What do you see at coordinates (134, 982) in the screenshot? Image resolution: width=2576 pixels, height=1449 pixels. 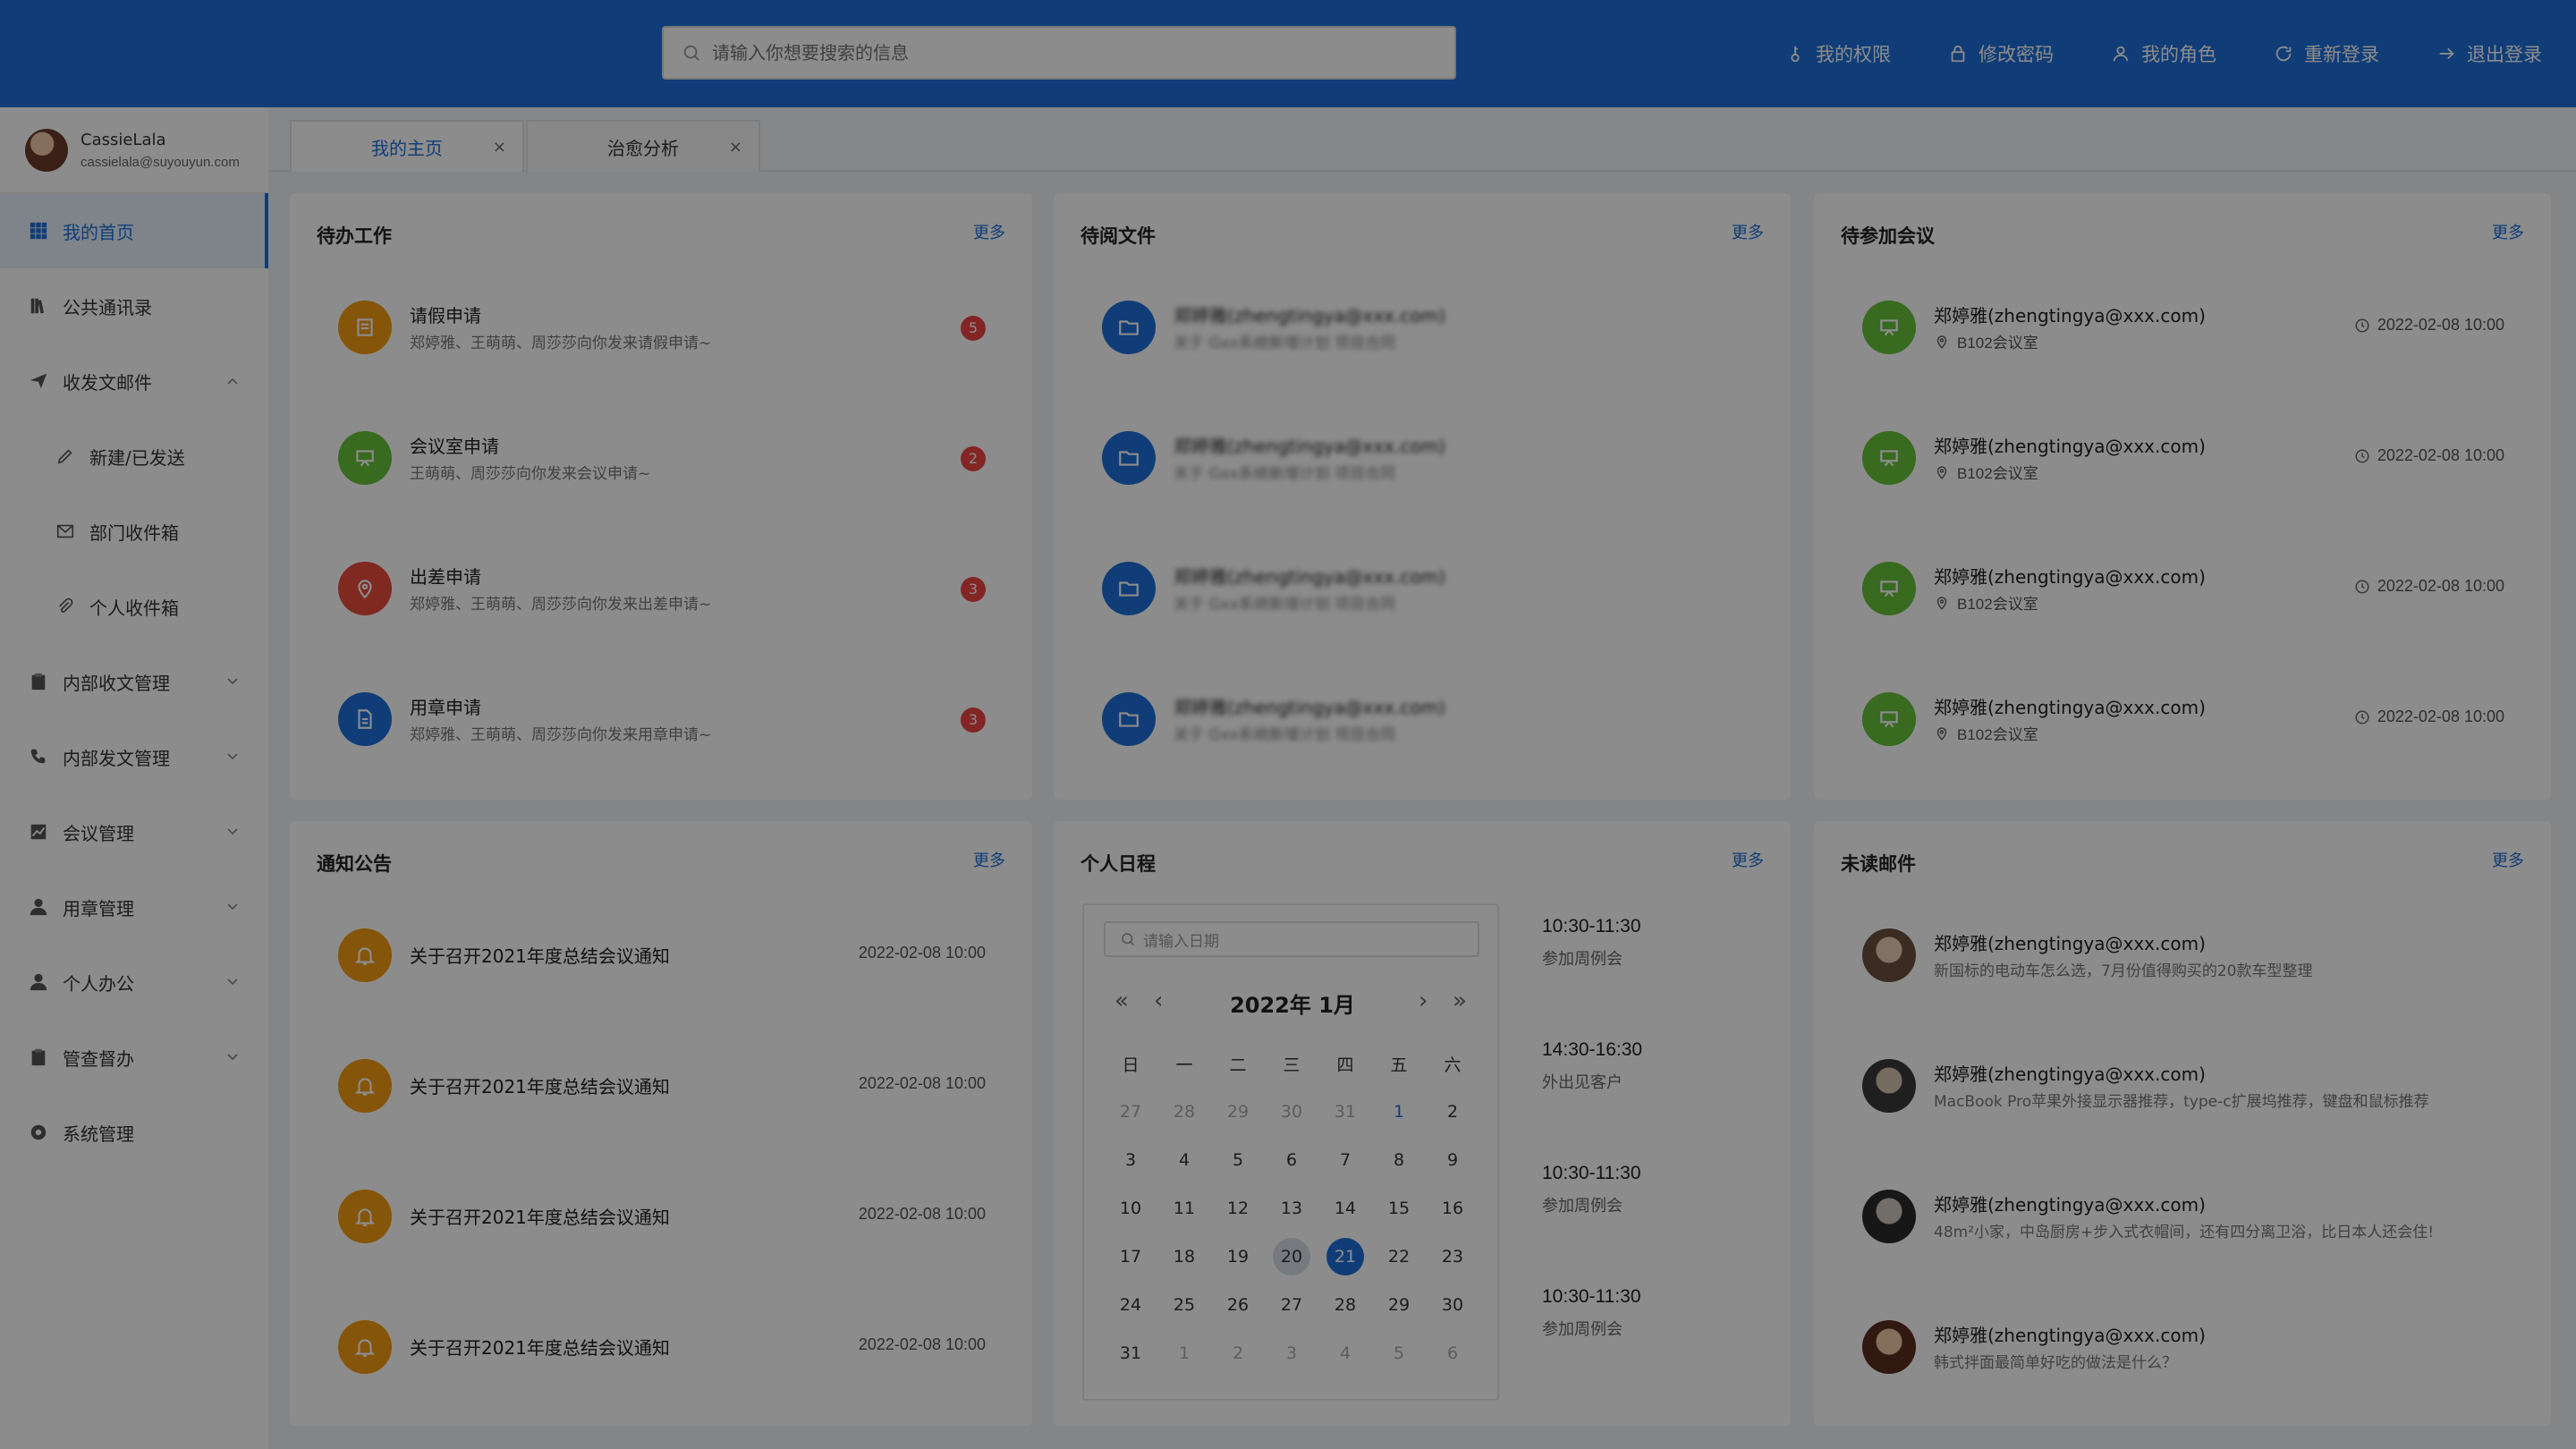 I see `sidebar-item-personal-office: 个人办公` at bounding box center [134, 982].